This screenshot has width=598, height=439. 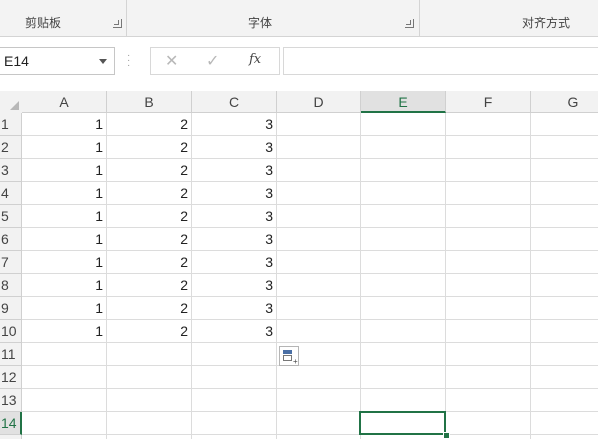 I want to click on cell-d4, so click(x=319, y=193).